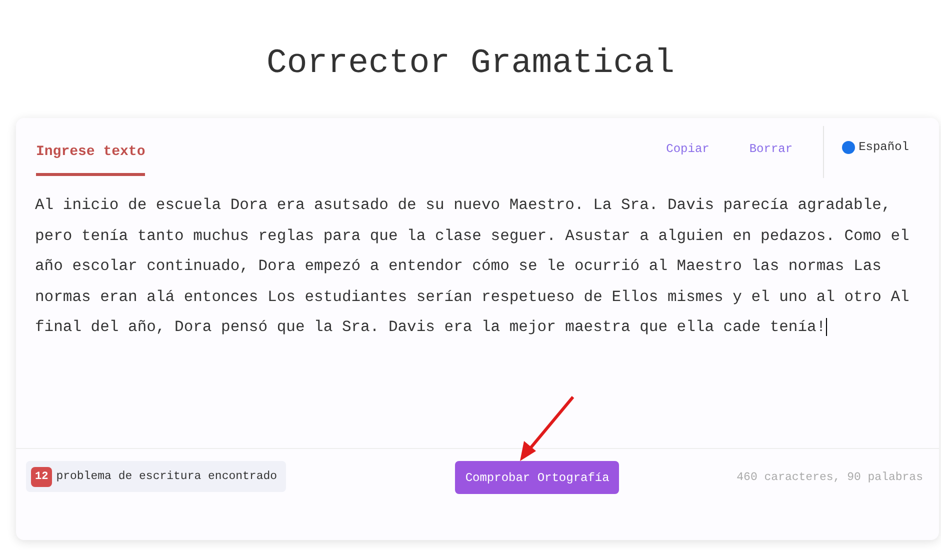  What do you see at coordinates (829, 478) in the screenshot?
I see `stats-text: 460 caracteres, 90 palabras` at bounding box center [829, 478].